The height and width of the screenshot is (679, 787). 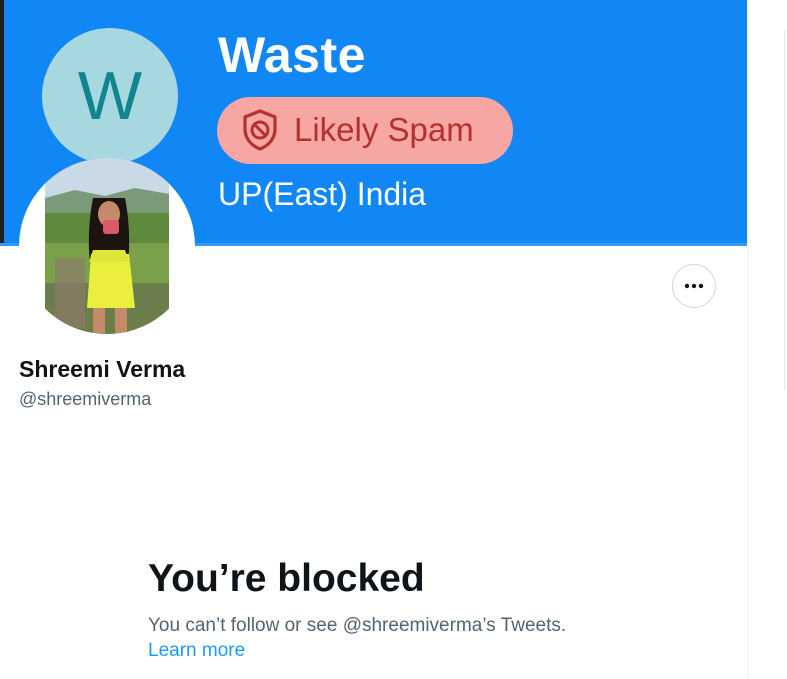 What do you see at coordinates (784, 210) in the screenshot?
I see `gutter-divider` at bounding box center [784, 210].